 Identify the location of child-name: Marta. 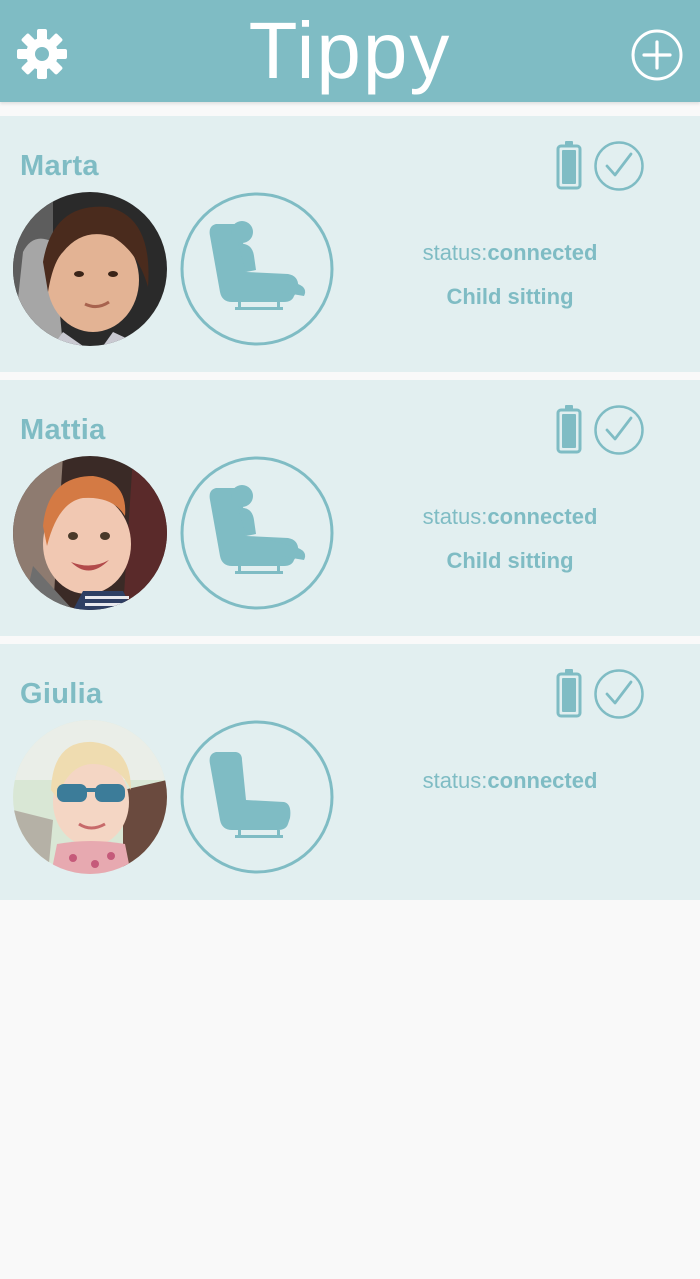
(59, 166).